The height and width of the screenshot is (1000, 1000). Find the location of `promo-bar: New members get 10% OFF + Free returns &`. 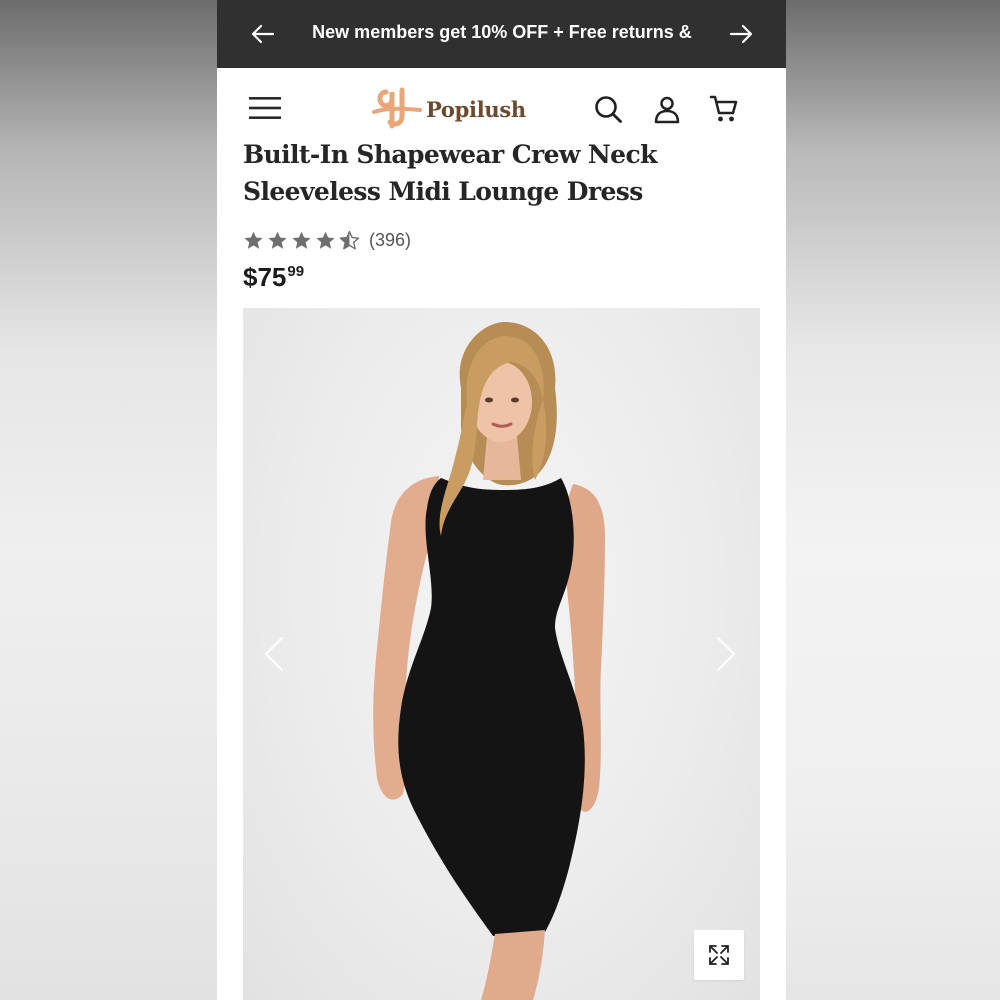

promo-bar: New members get 10% OFF + Free returns & is located at coordinates (501, 34).